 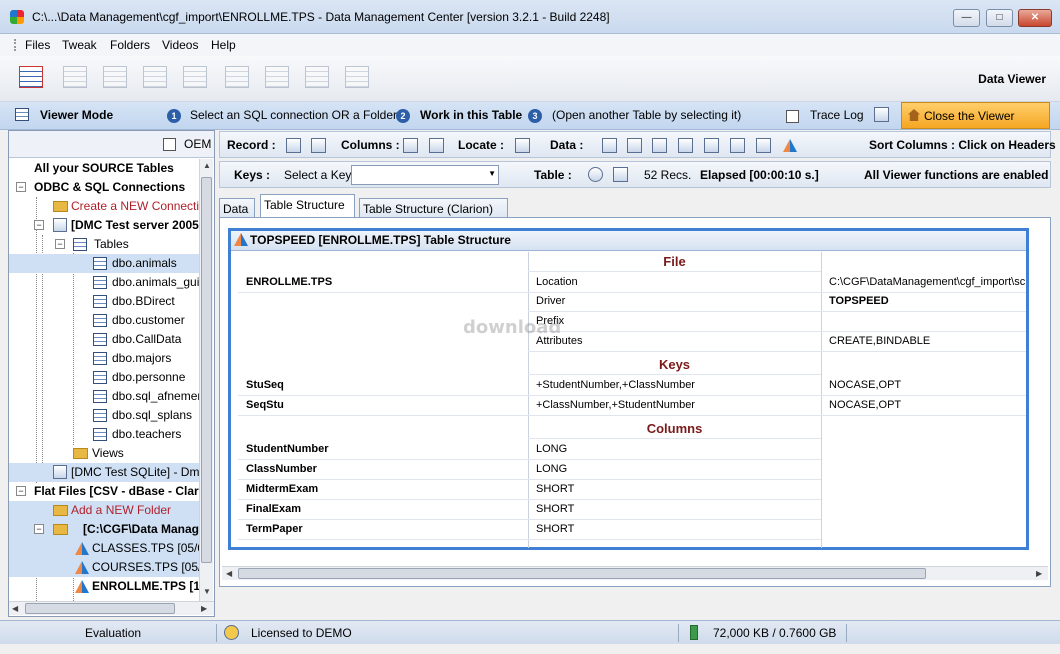 What do you see at coordinates (104, 168) in the screenshot?
I see `tree-header: All your SOURCE Tables` at bounding box center [104, 168].